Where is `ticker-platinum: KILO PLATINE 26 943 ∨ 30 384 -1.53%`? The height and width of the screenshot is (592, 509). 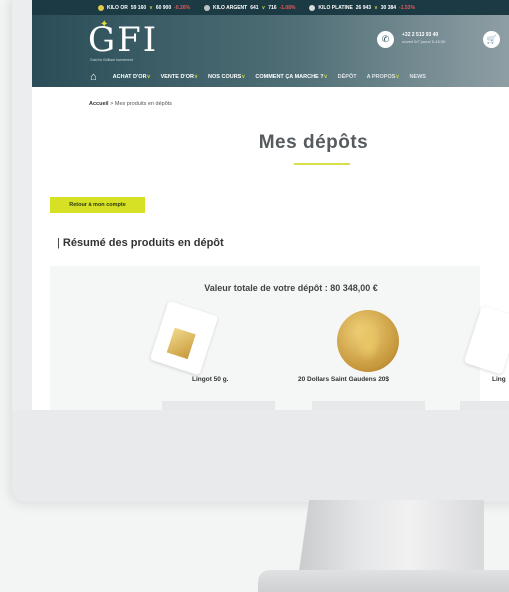 ticker-platinum: KILO PLATINE 26 943 ∨ 30 384 -1.53% is located at coordinates (362, 7).